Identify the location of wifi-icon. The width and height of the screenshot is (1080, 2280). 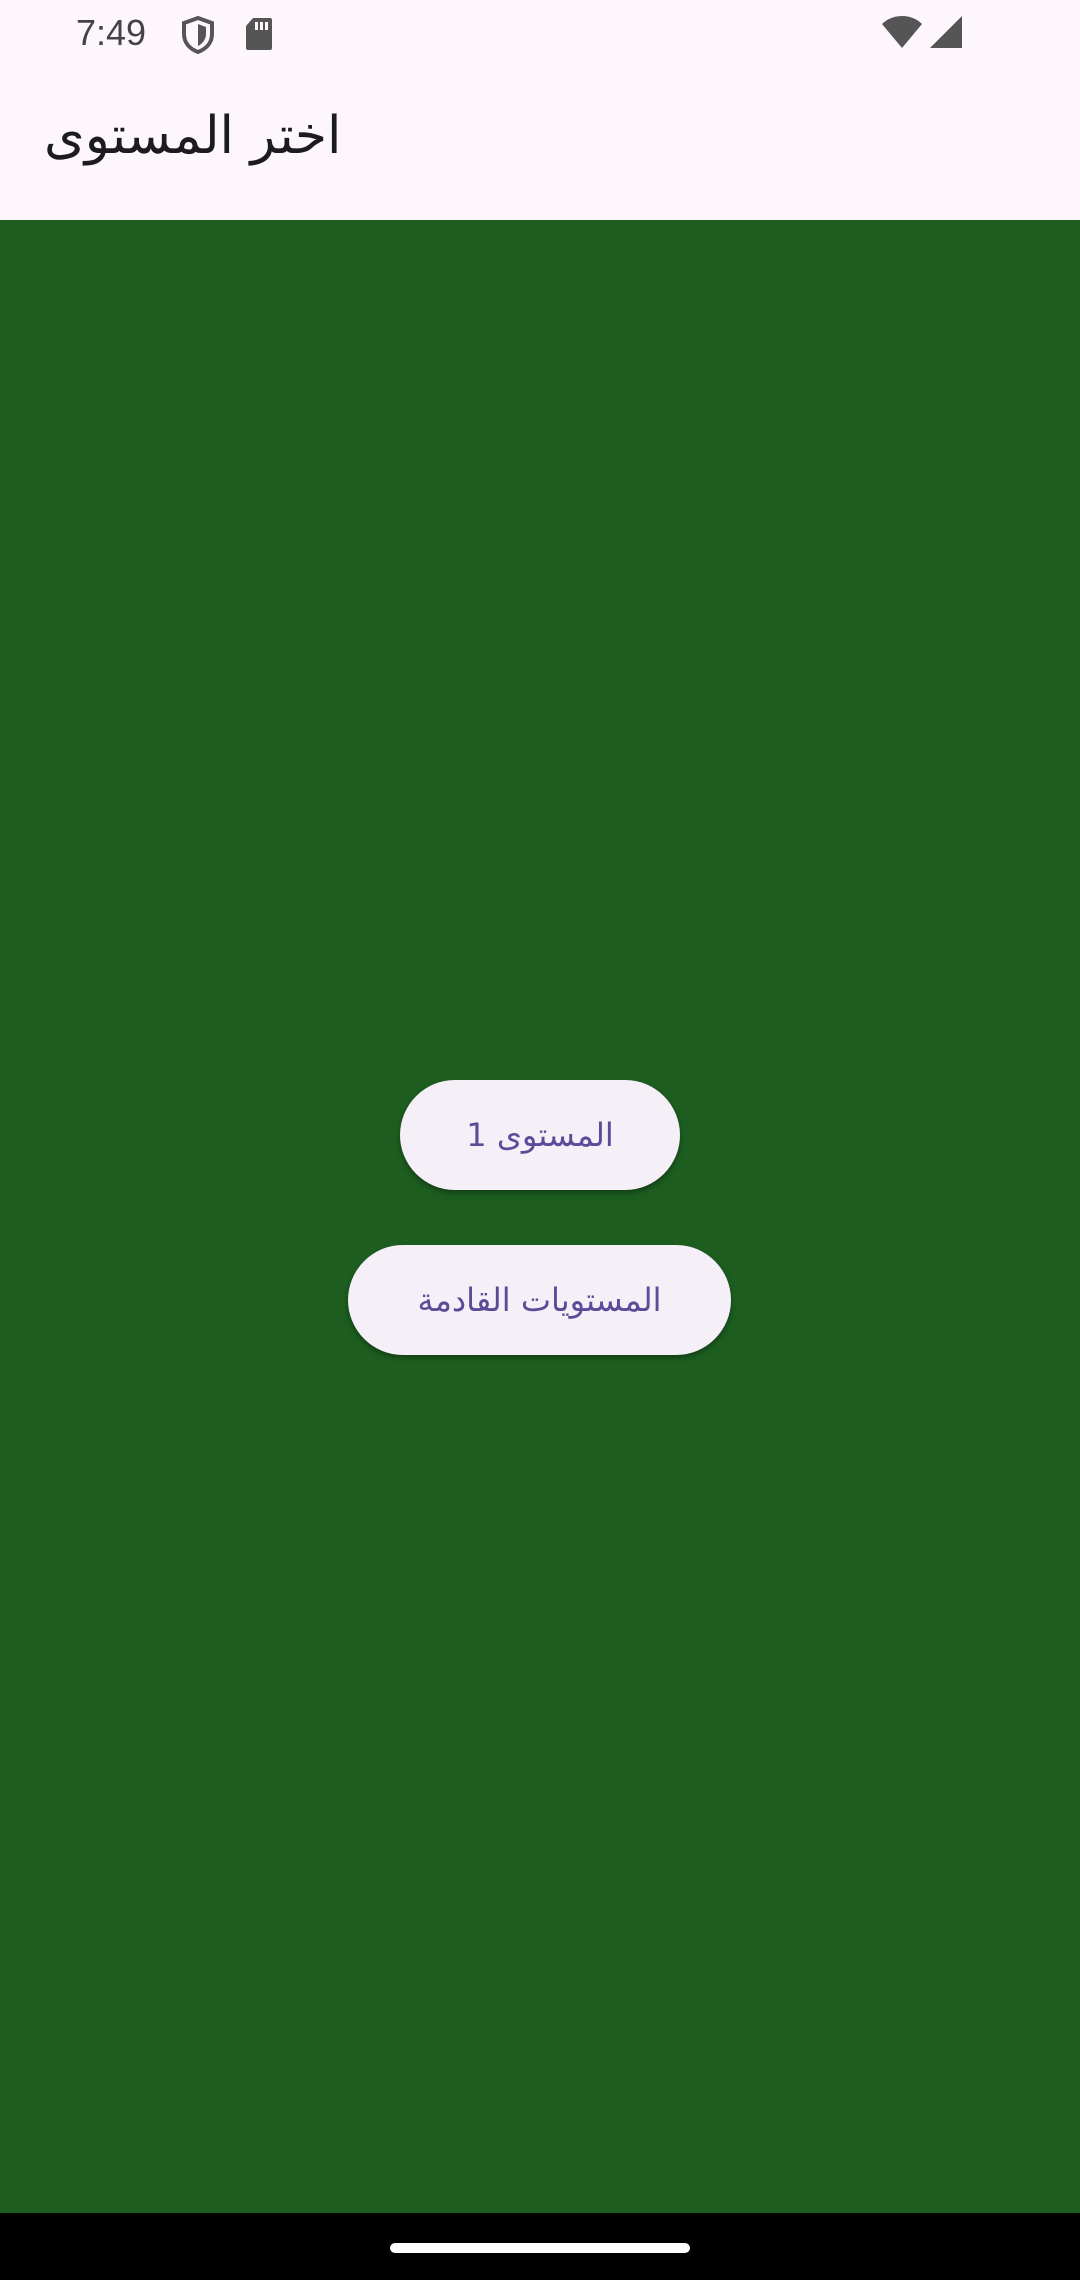
(902, 34).